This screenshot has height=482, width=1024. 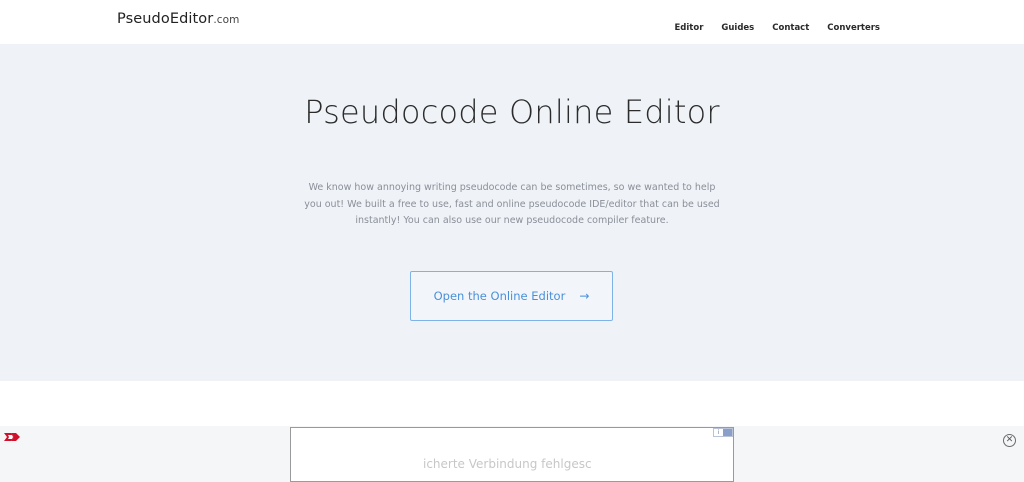 What do you see at coordinates (12, 437) in the screenshot?
I see `ad-network-logo-icon` at bounding box center [12, 437].